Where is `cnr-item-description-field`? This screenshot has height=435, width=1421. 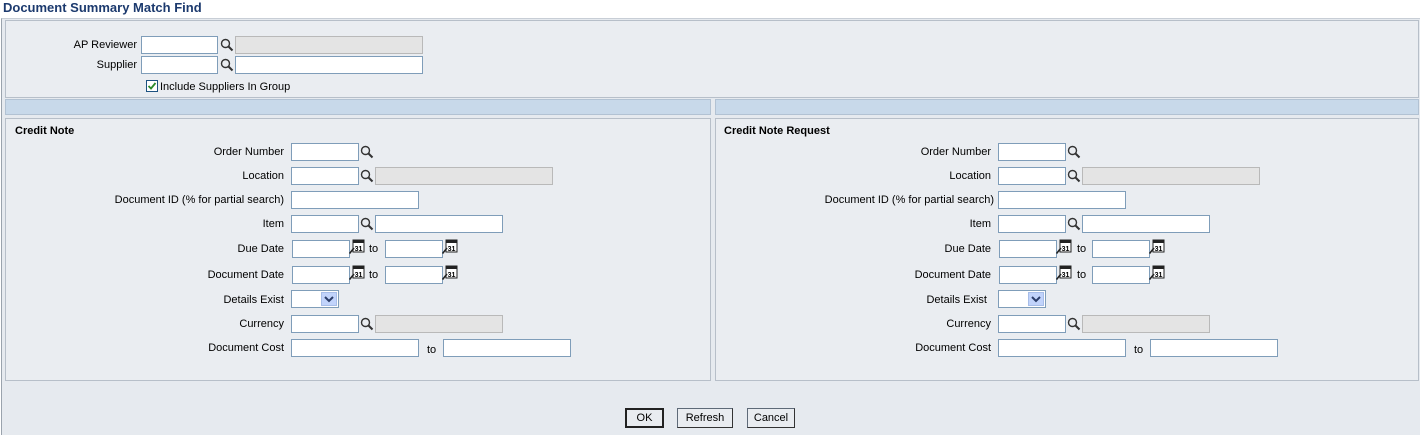
cnr-item-description-field is located at coordinates (1146, 224).